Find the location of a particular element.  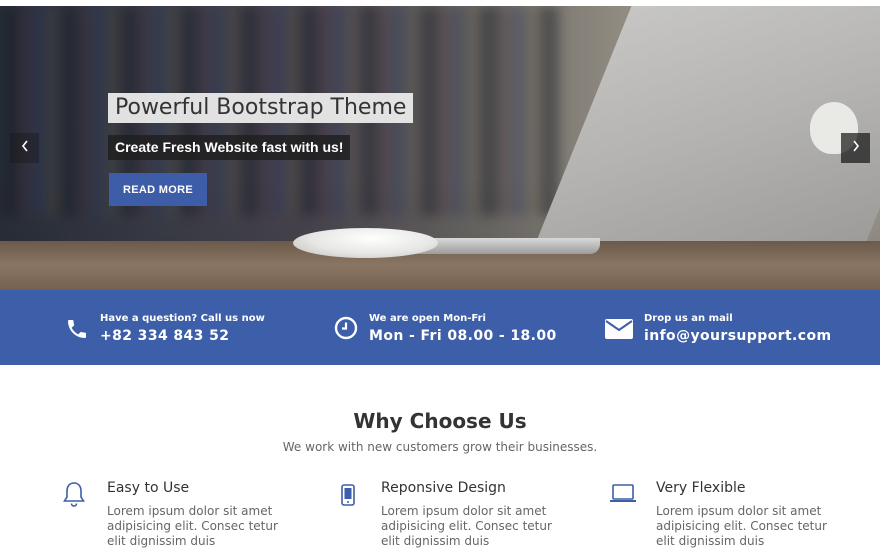

chevron-left-icon is located at coordinates (25, 148).